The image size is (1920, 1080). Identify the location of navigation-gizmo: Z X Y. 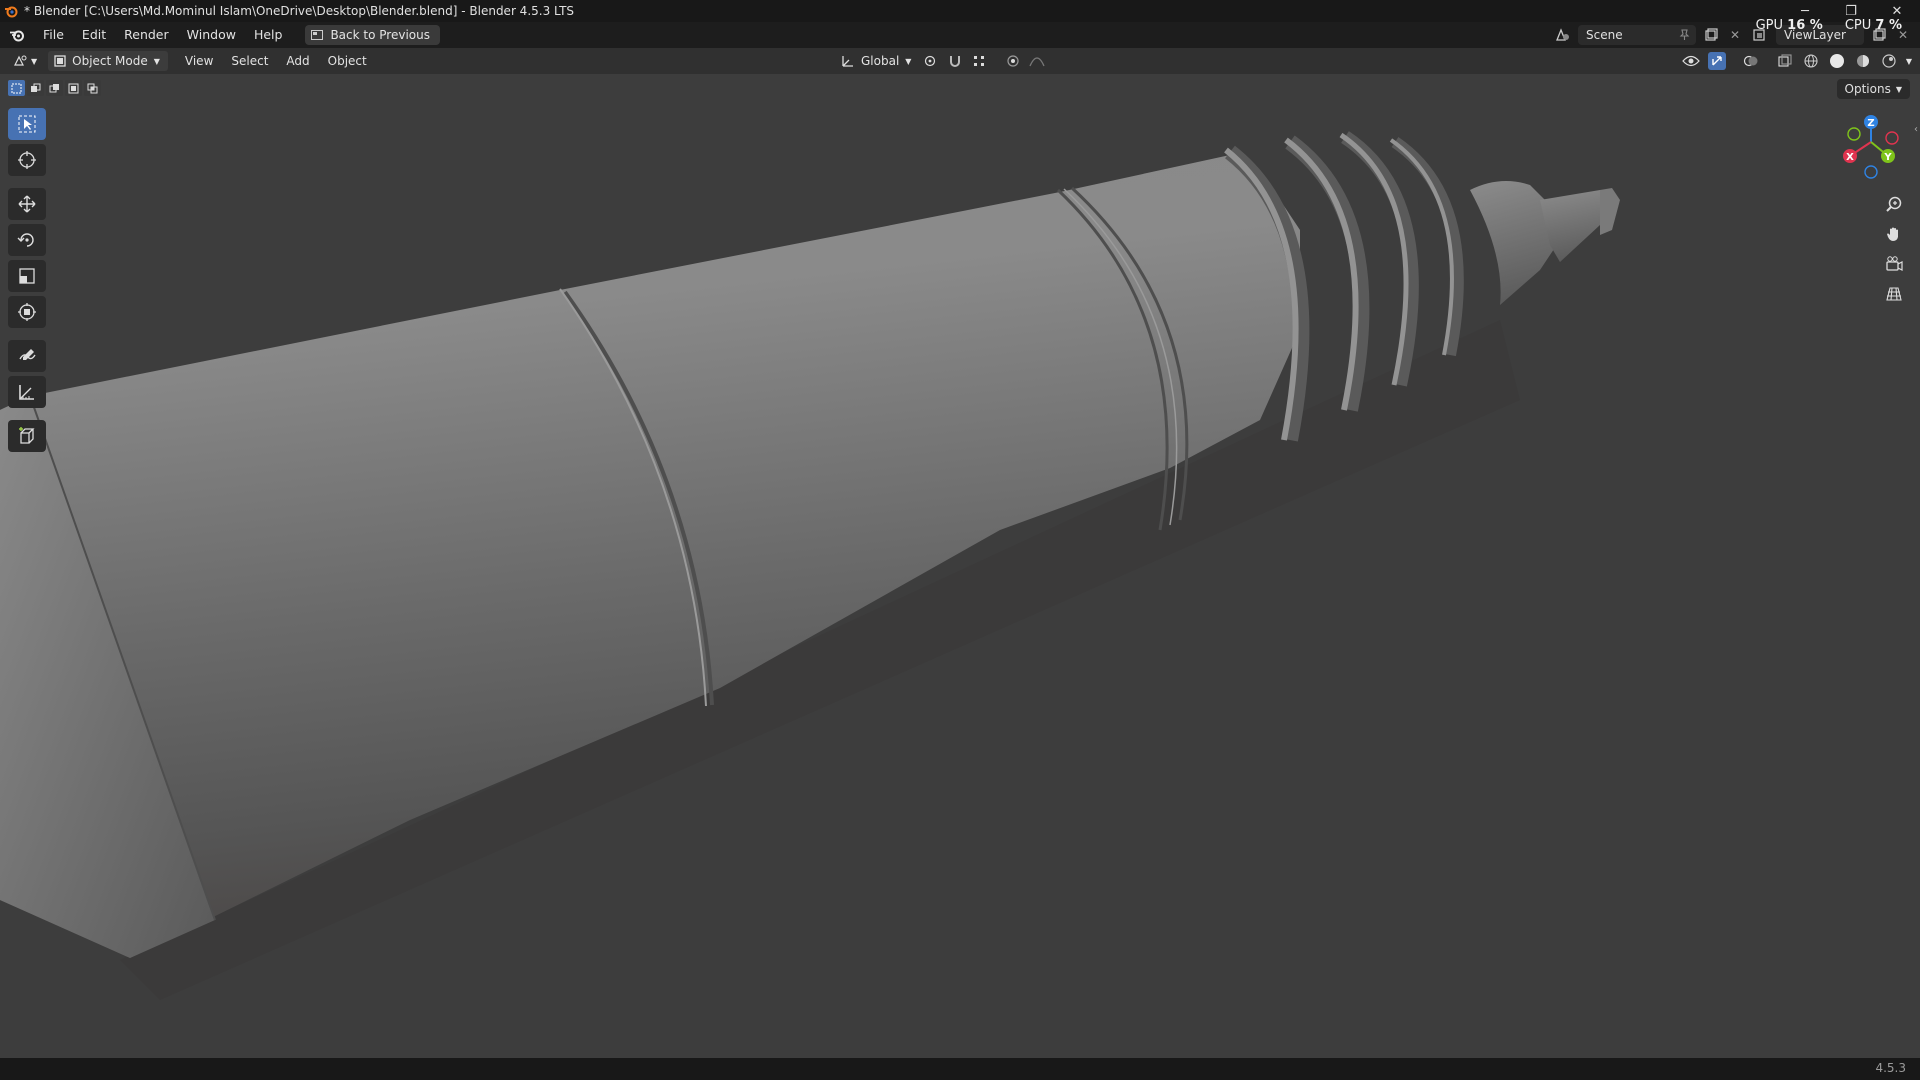
(1872, 148).